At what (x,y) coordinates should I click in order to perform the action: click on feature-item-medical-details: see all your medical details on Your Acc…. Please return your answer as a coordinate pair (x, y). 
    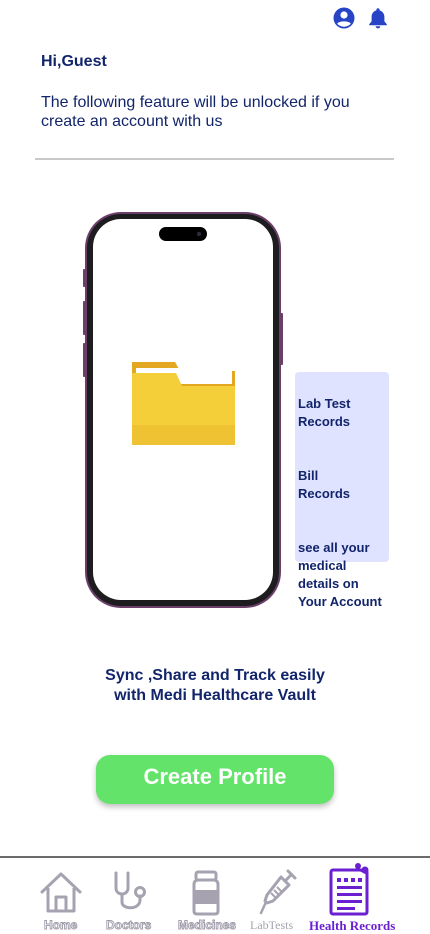
    Looking at the image, I should click on (340, 574).